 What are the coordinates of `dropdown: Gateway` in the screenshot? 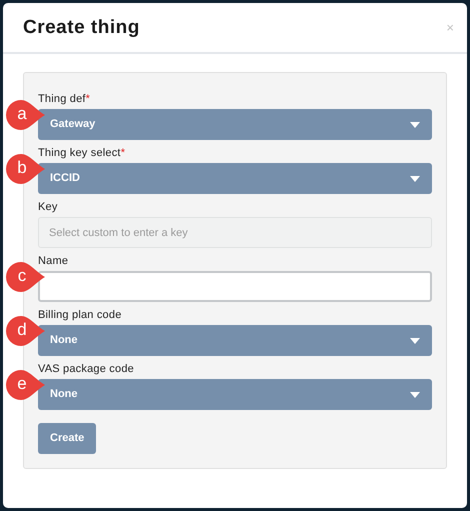 It's located at (235, 124).